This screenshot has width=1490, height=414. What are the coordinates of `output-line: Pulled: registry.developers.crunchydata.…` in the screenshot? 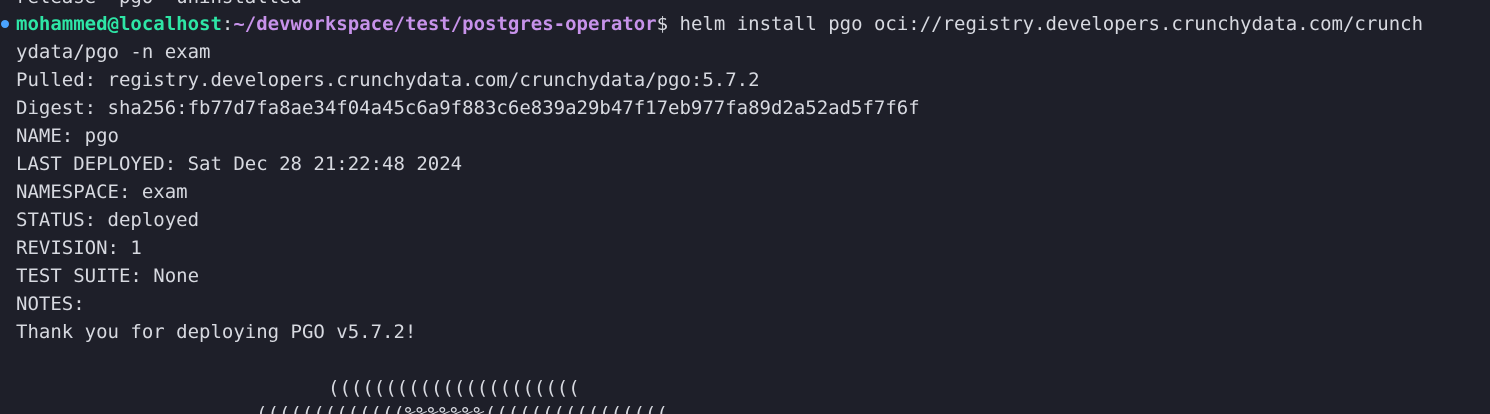 It's located at (388, 80).